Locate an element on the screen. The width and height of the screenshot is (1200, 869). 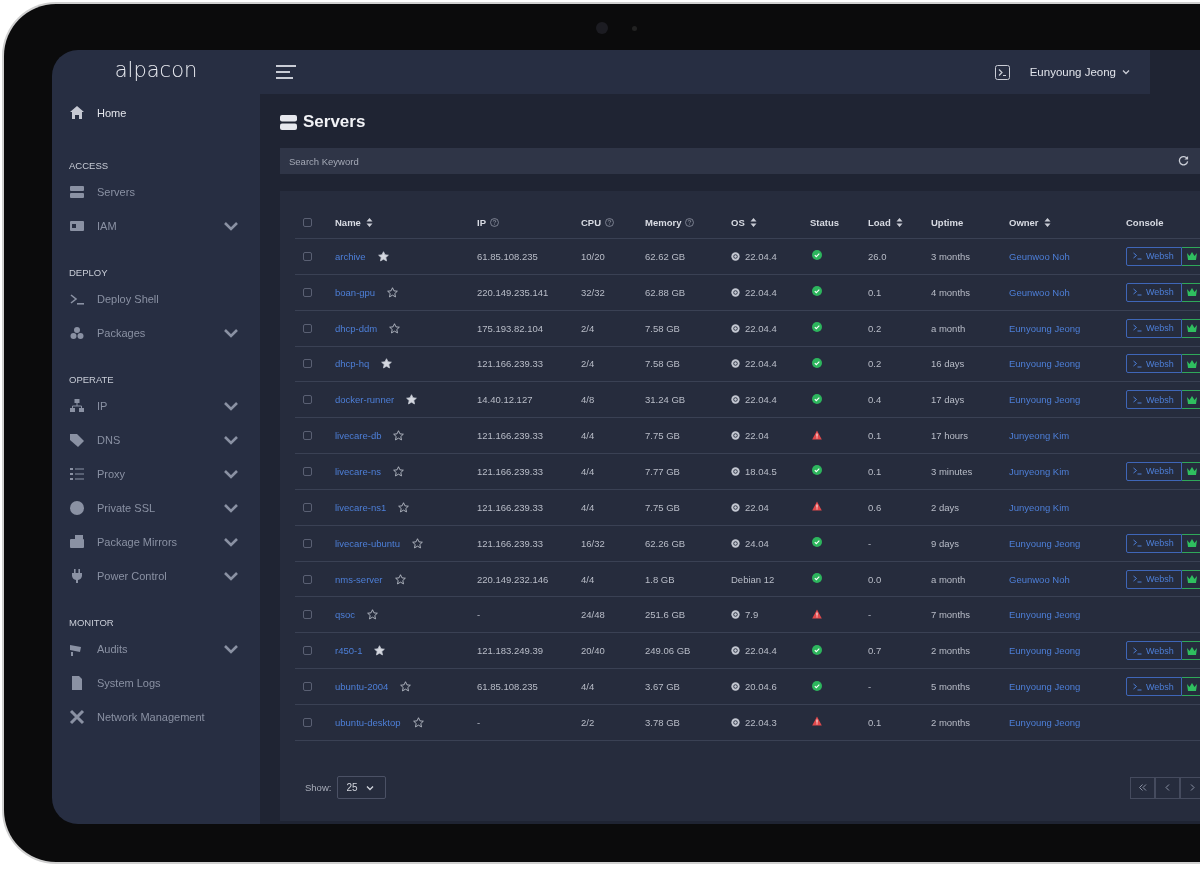
server-link: livecare-ubuntu is located at coordinates (367, 543).